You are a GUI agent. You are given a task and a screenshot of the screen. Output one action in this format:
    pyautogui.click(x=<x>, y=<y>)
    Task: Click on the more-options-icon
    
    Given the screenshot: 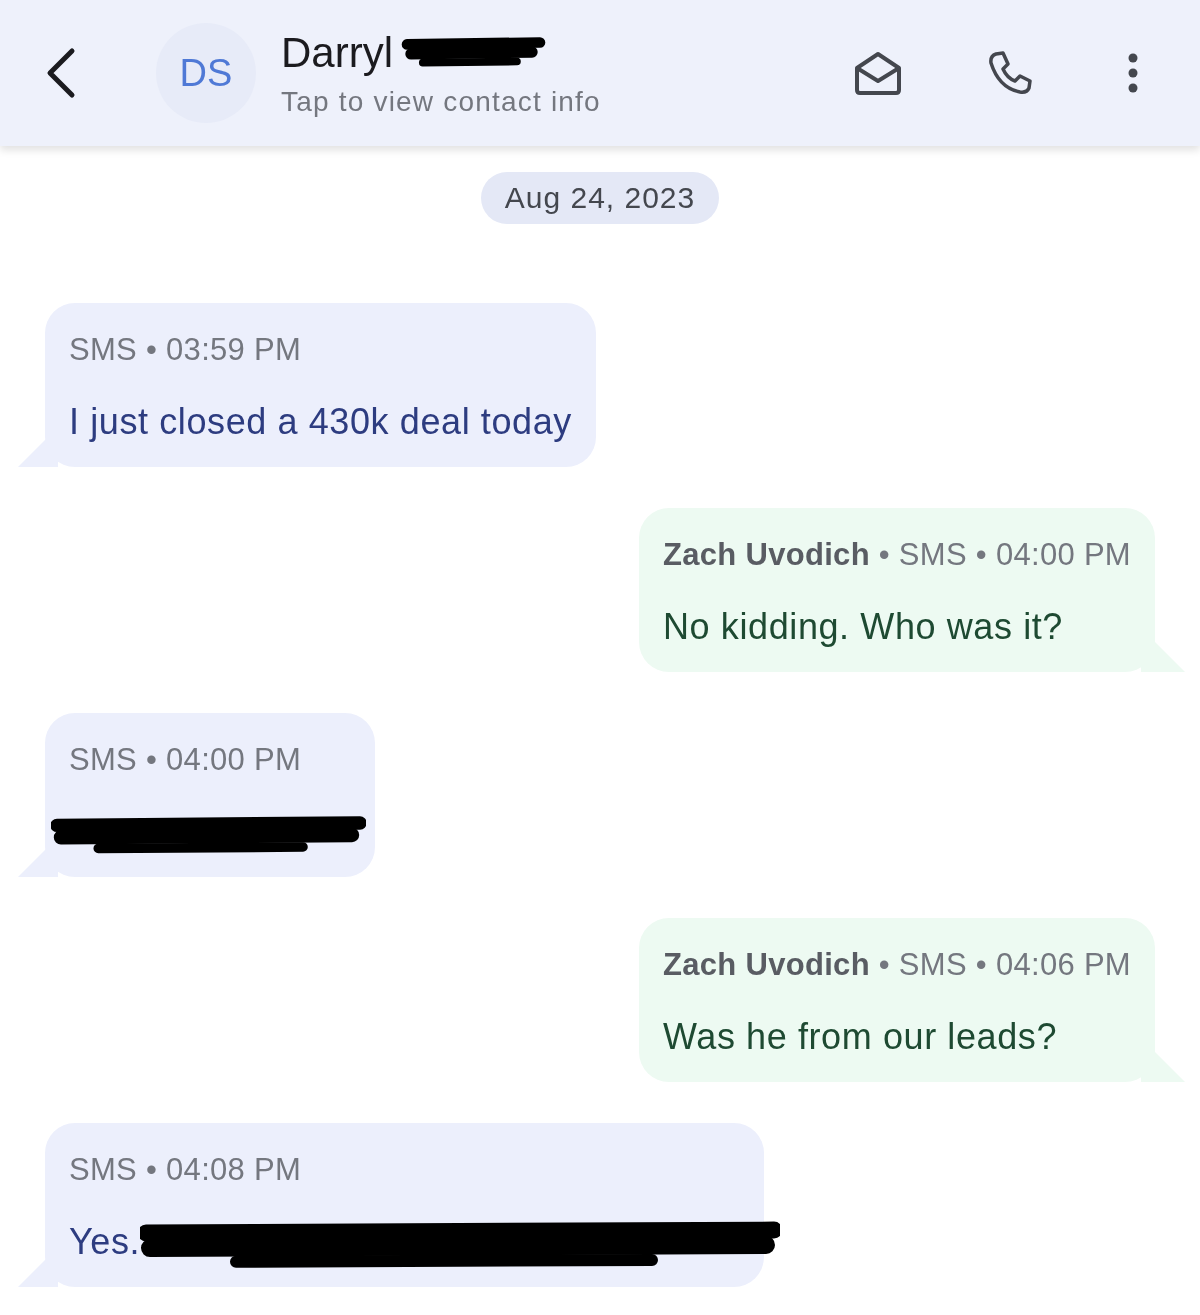 What is the action you would take?
    pyautogui.click(x=1133, y=73)
    